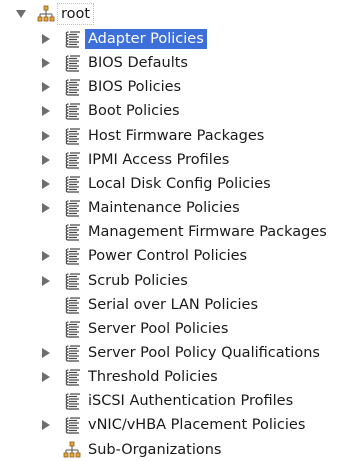  I want to click on tree-item: Threshold Policies, so click(169, 377).